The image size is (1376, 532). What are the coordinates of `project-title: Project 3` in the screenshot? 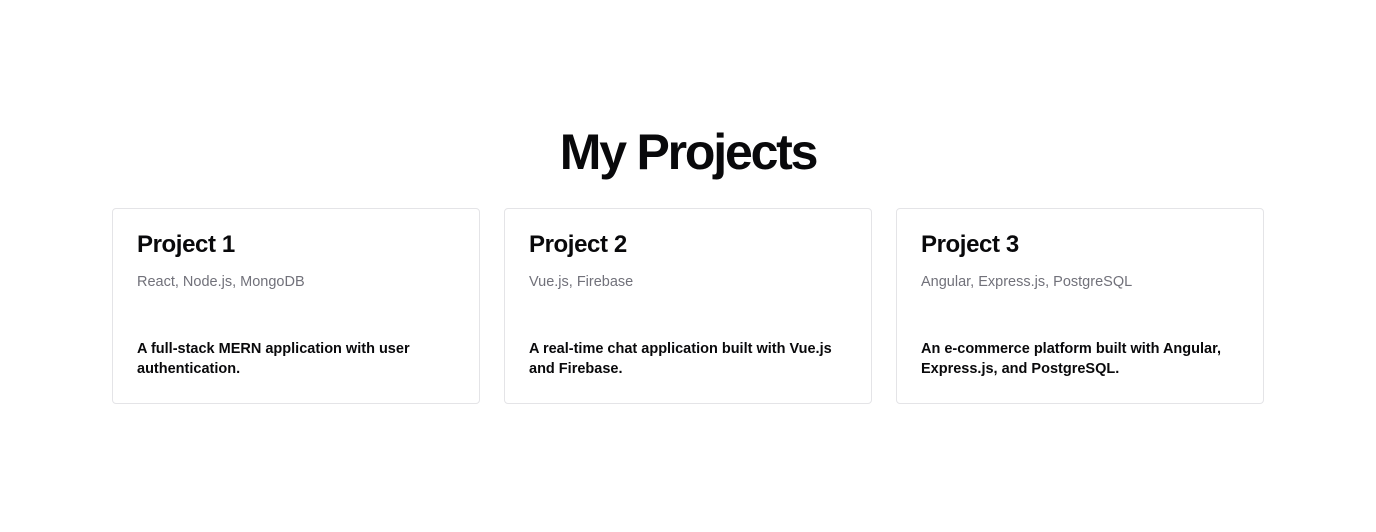 It's located at (970, 244).